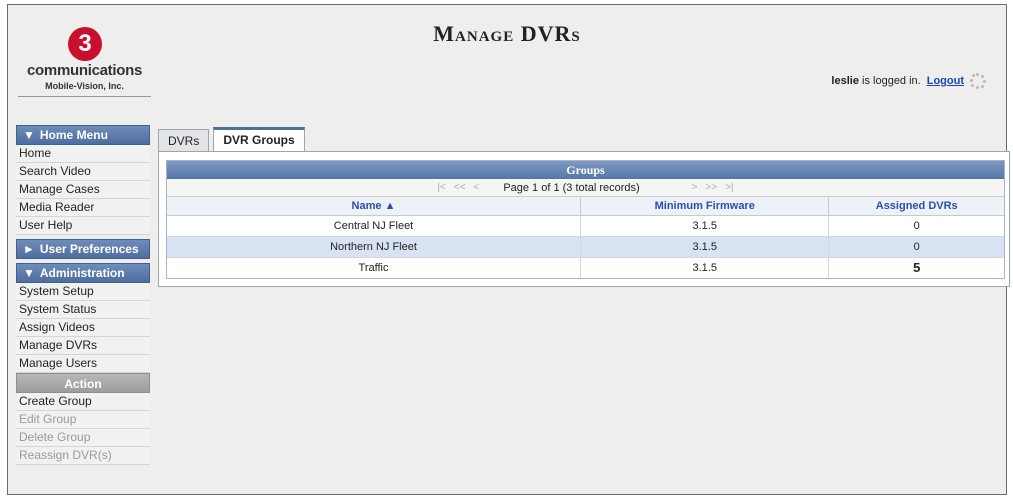 This screenshot has height=499, width=1013. Describe the element at coordinates (507, 33) in the screenshot. I see `page-title: Manage DVRs` at that location.